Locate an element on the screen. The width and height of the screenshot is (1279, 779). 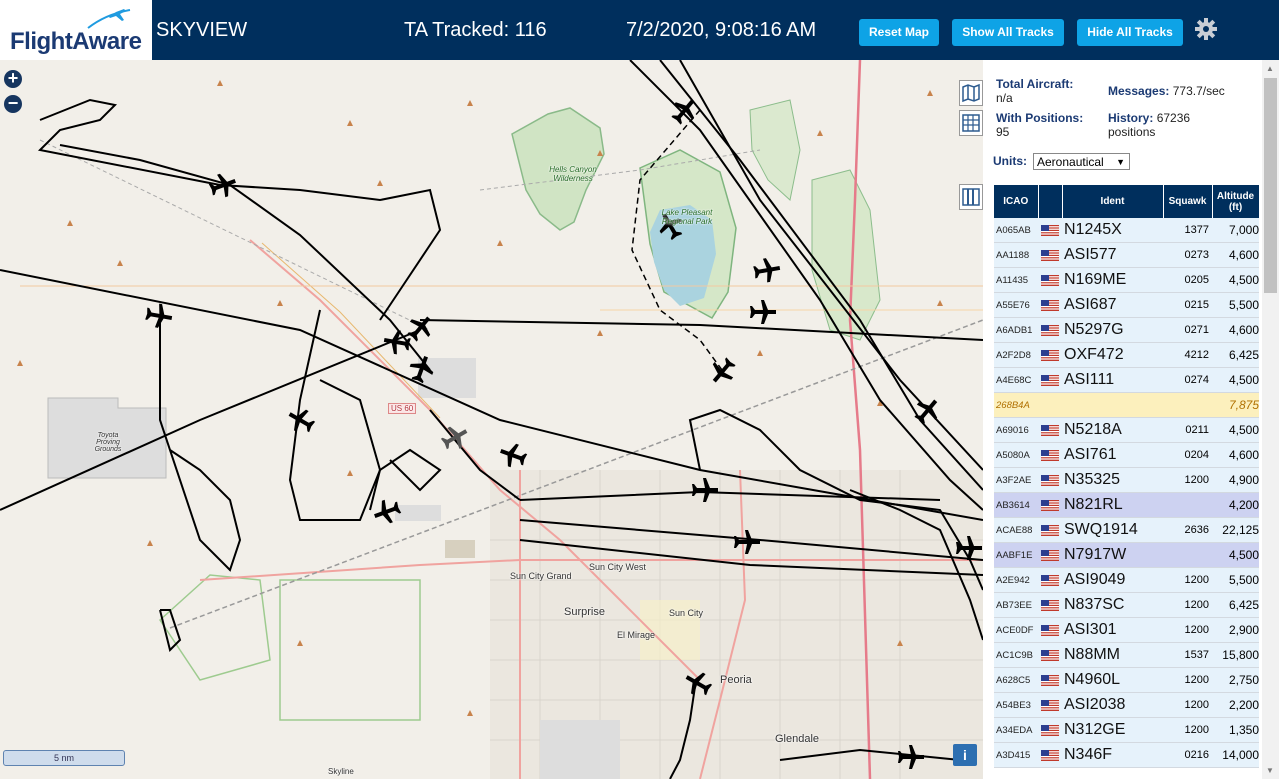
table-row: A4E68C ASI111 0274 4,500 is located at coordinates (1126, 380).